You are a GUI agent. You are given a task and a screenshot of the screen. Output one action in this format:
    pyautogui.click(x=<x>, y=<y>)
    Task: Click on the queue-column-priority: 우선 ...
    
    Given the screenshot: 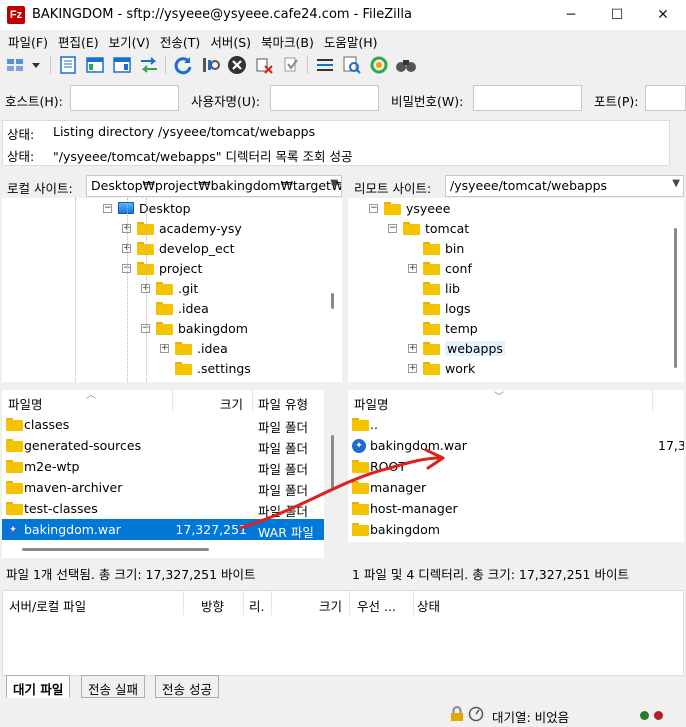 What is the action you would take?
    pyautogui.click(x=376, y=605)
    